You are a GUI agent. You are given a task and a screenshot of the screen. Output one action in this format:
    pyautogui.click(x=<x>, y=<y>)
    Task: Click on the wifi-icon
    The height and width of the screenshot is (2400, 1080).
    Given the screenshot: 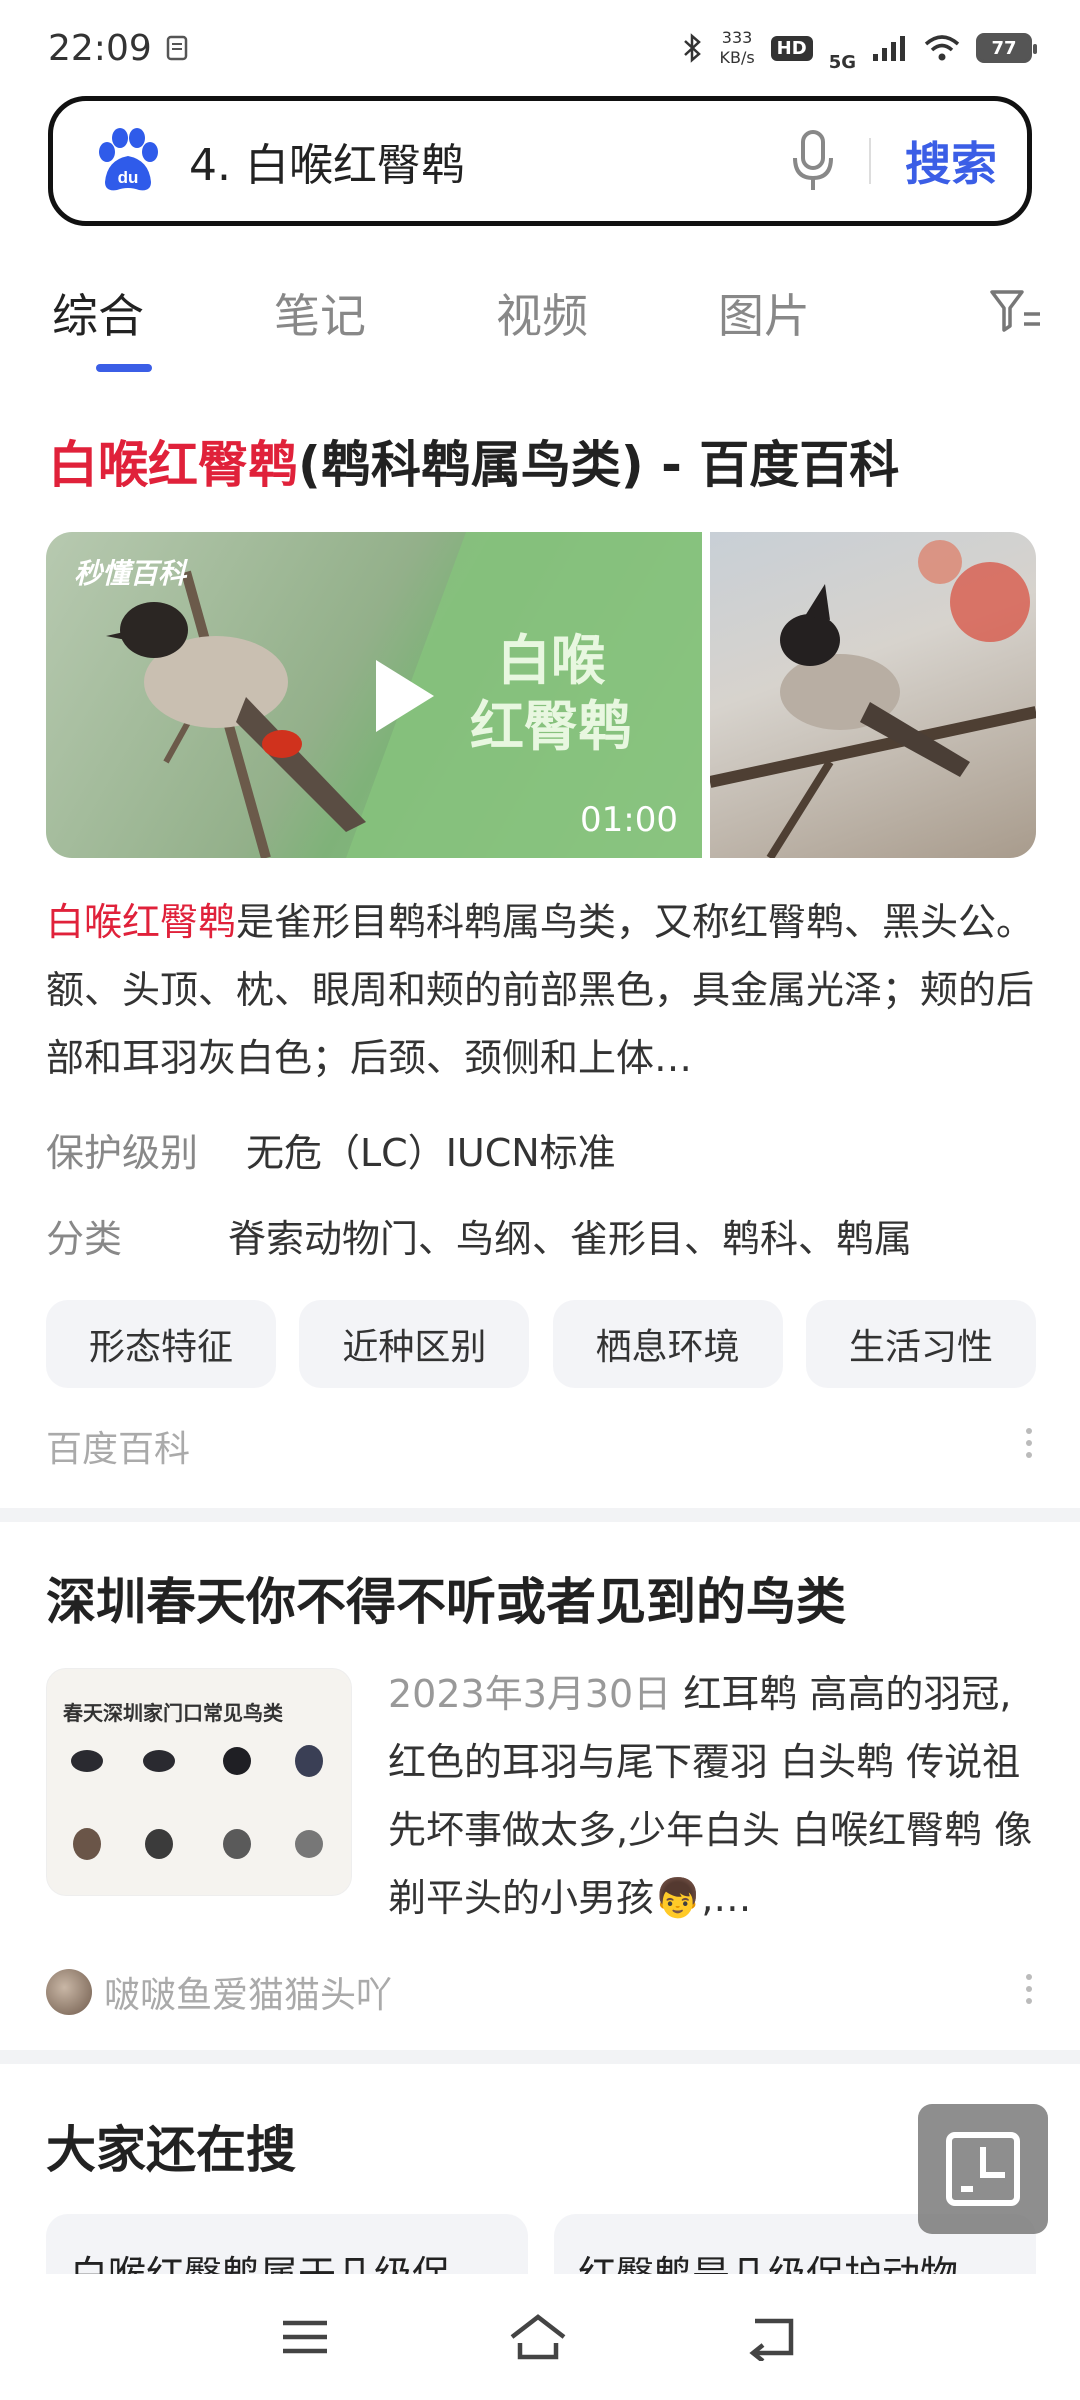 What is the action you would take?
    pyautogui.click(x=942, y=48)
    